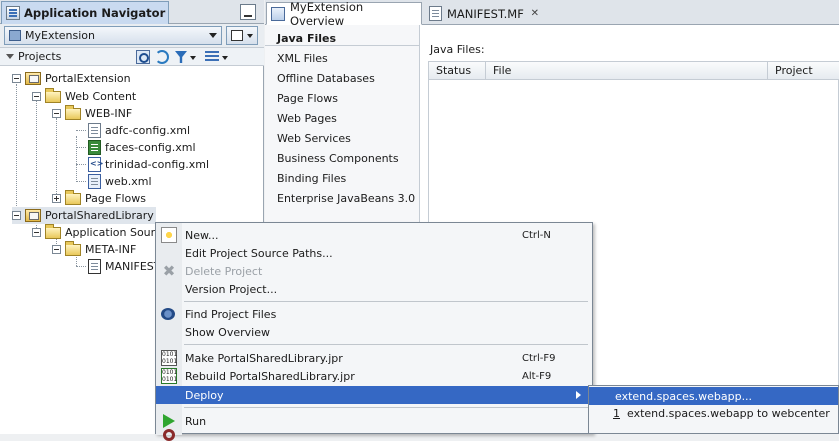 This screenshot has height=441, width=839. Describe the element at coordinates (95, 164) in the screenshot. I see `xml-tag-file-icon` at that location.